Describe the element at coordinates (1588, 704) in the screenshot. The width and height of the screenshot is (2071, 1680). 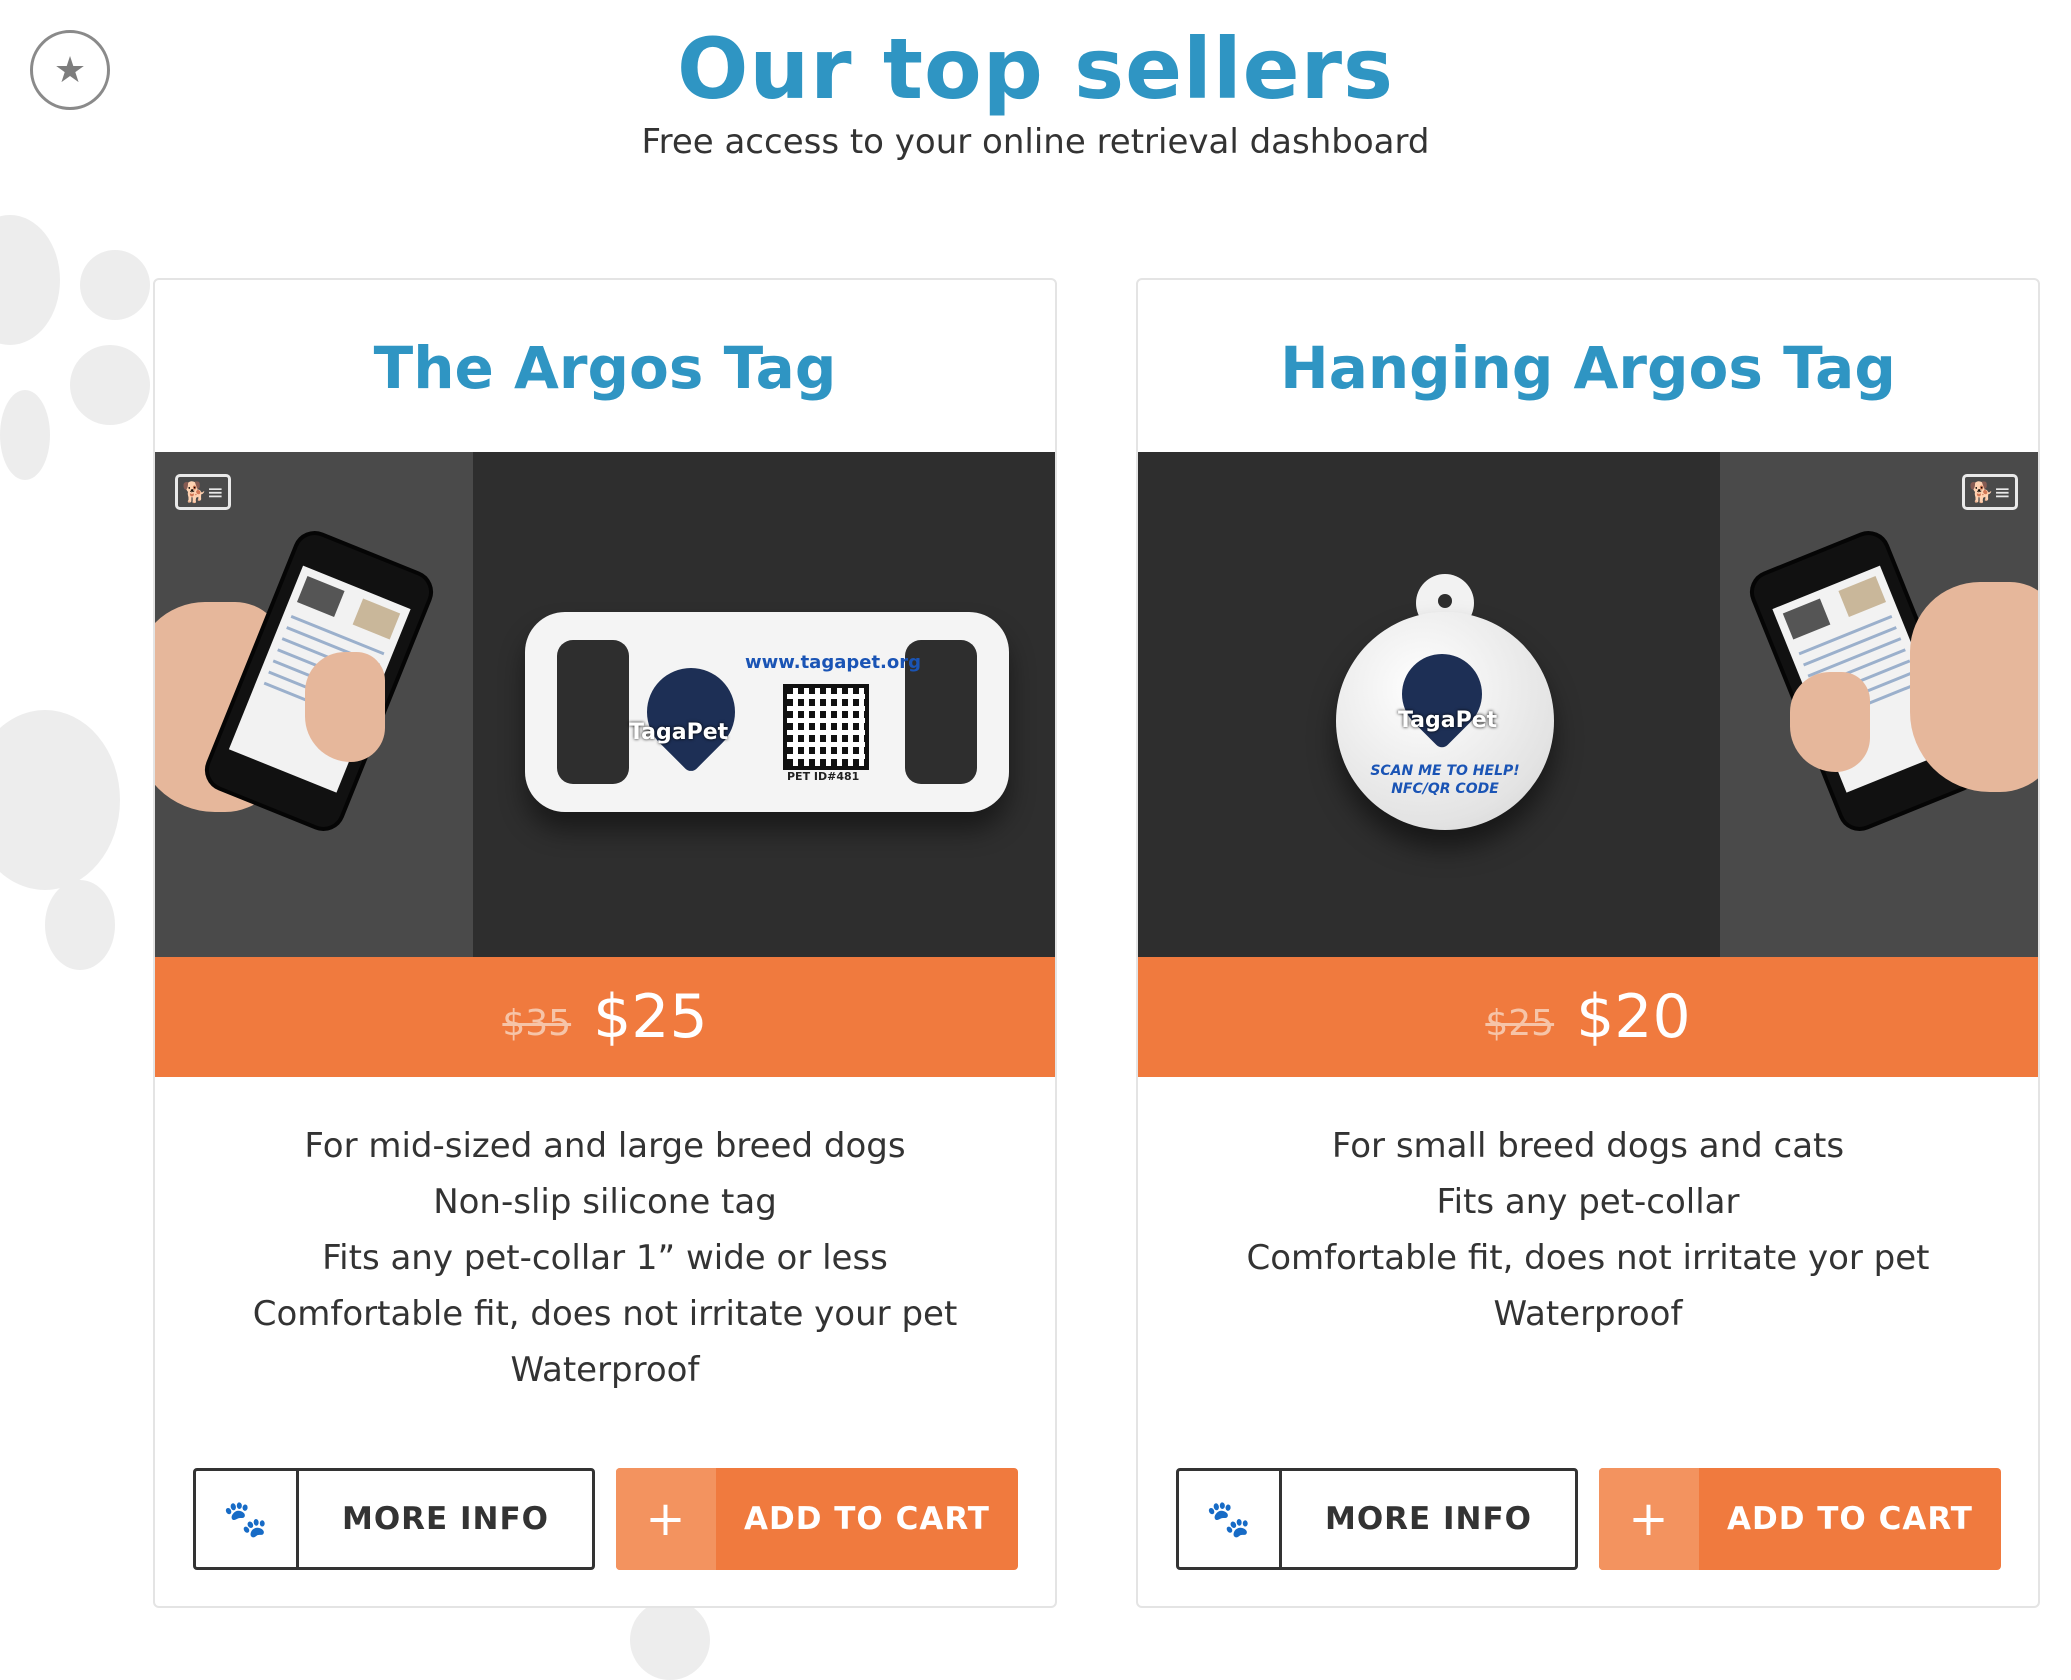
I see `product-image: 🐕≡ TagaPet SCAN ME TO HELP! NFC/QR CODE` at that location.